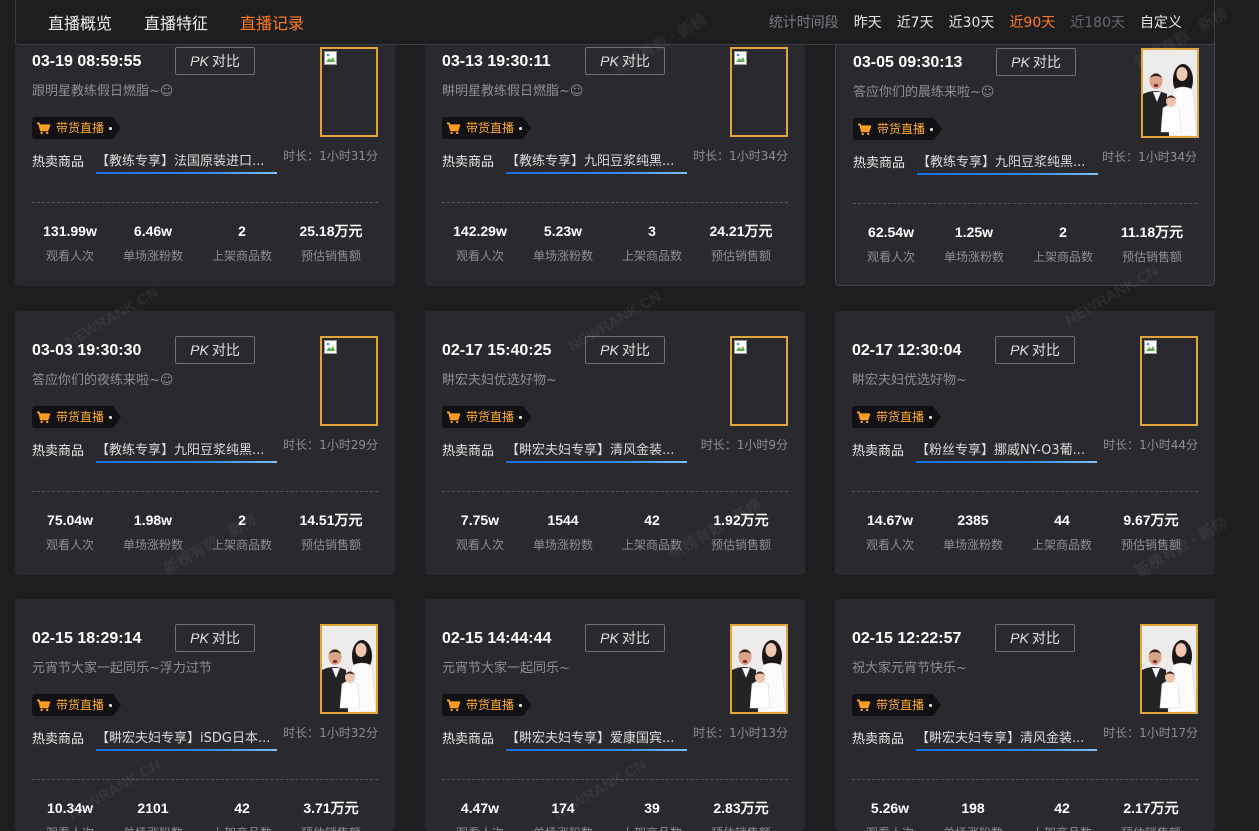  What do you see at coordinates (803, 23) in the screenshot?
I see `period-label: 统计时间段` at bounding box center [803, 23].